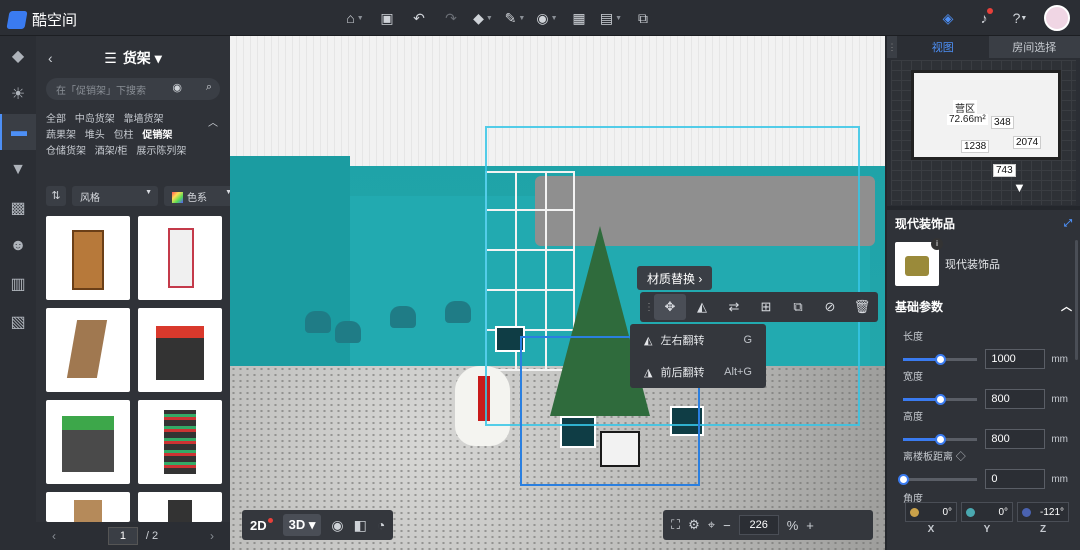  What do you see at coordinates (124, 136) in the screenshot?
I see `category-item: 包柱` at bounding box center [124, 136].